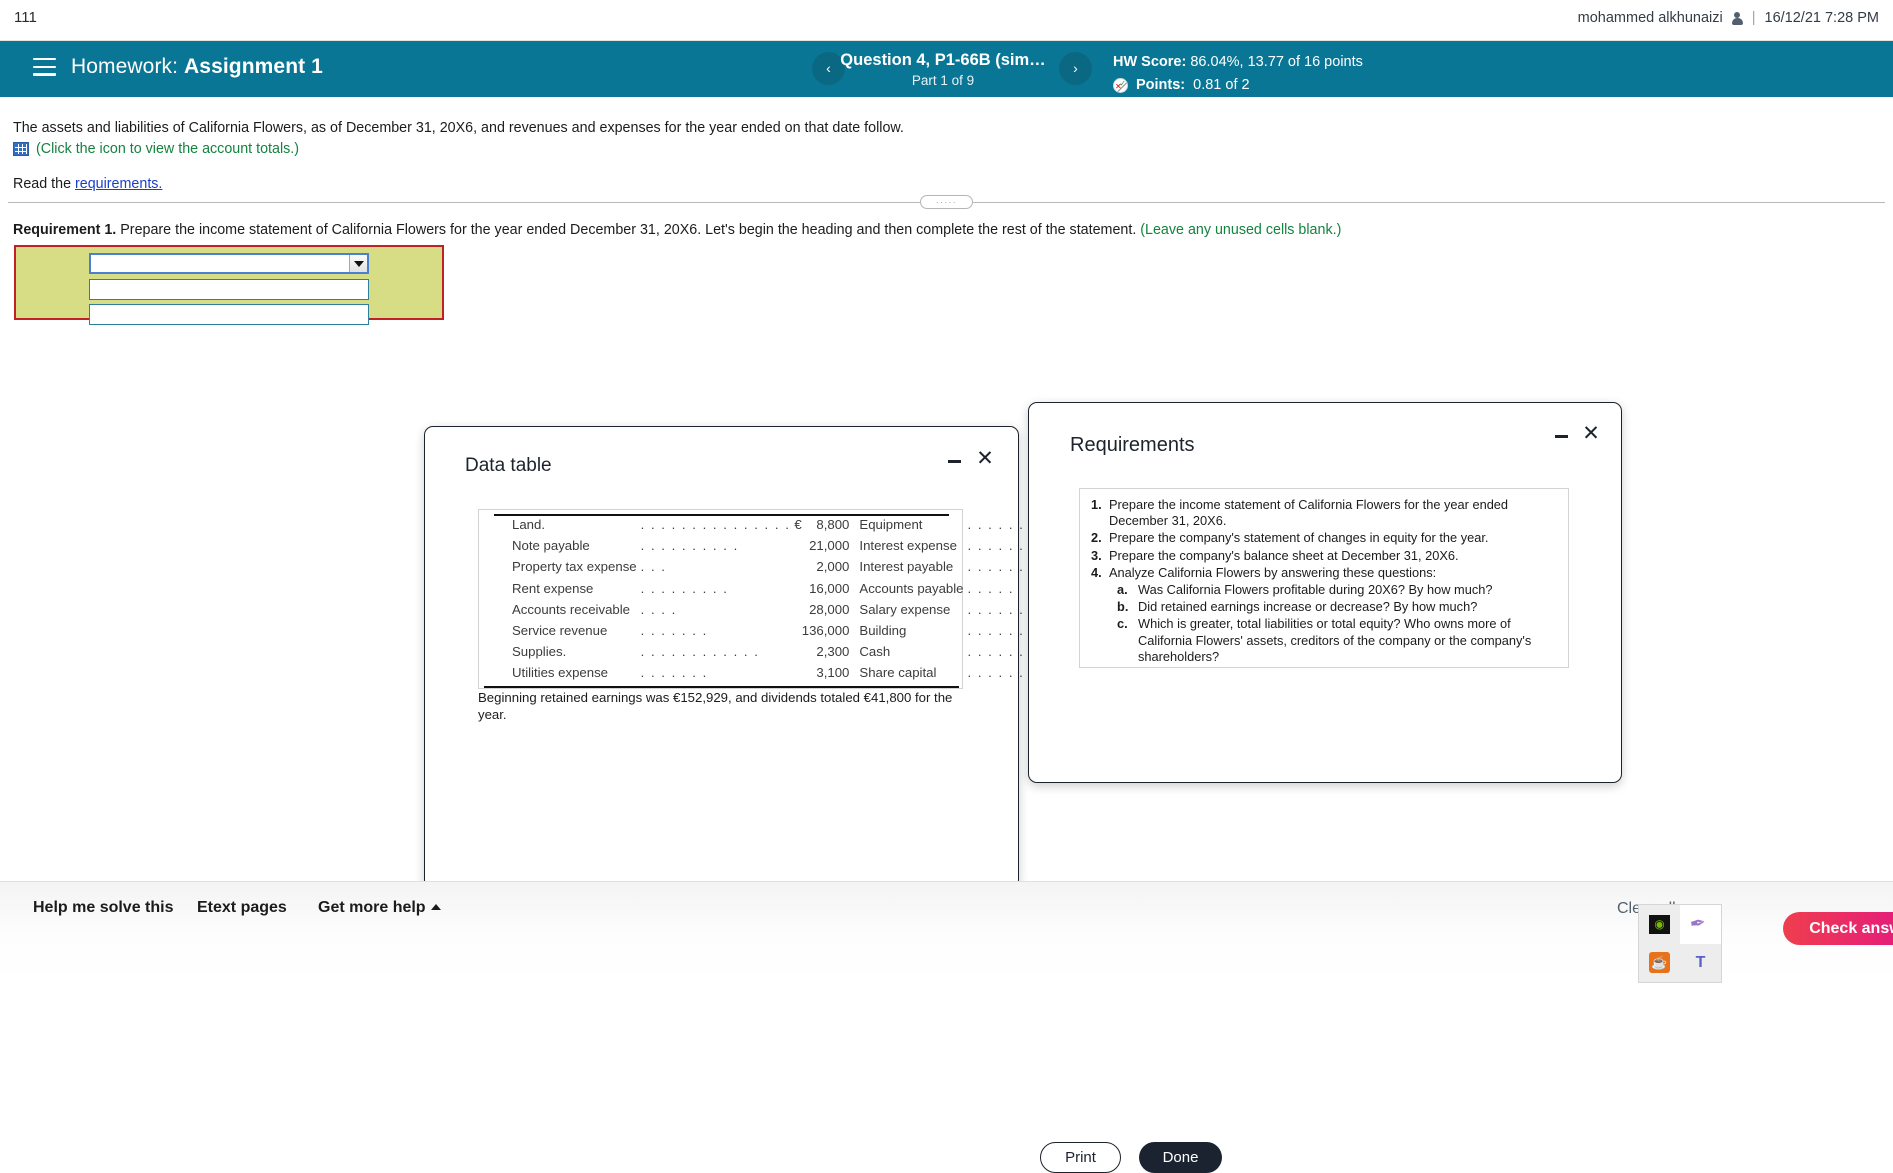 The height and width of the screenshot is (1173, 1893). What do you see at coordinates (658, 609) in the screenshot?
I see `table-cell: . . . .` at bounding box center [658, 609].